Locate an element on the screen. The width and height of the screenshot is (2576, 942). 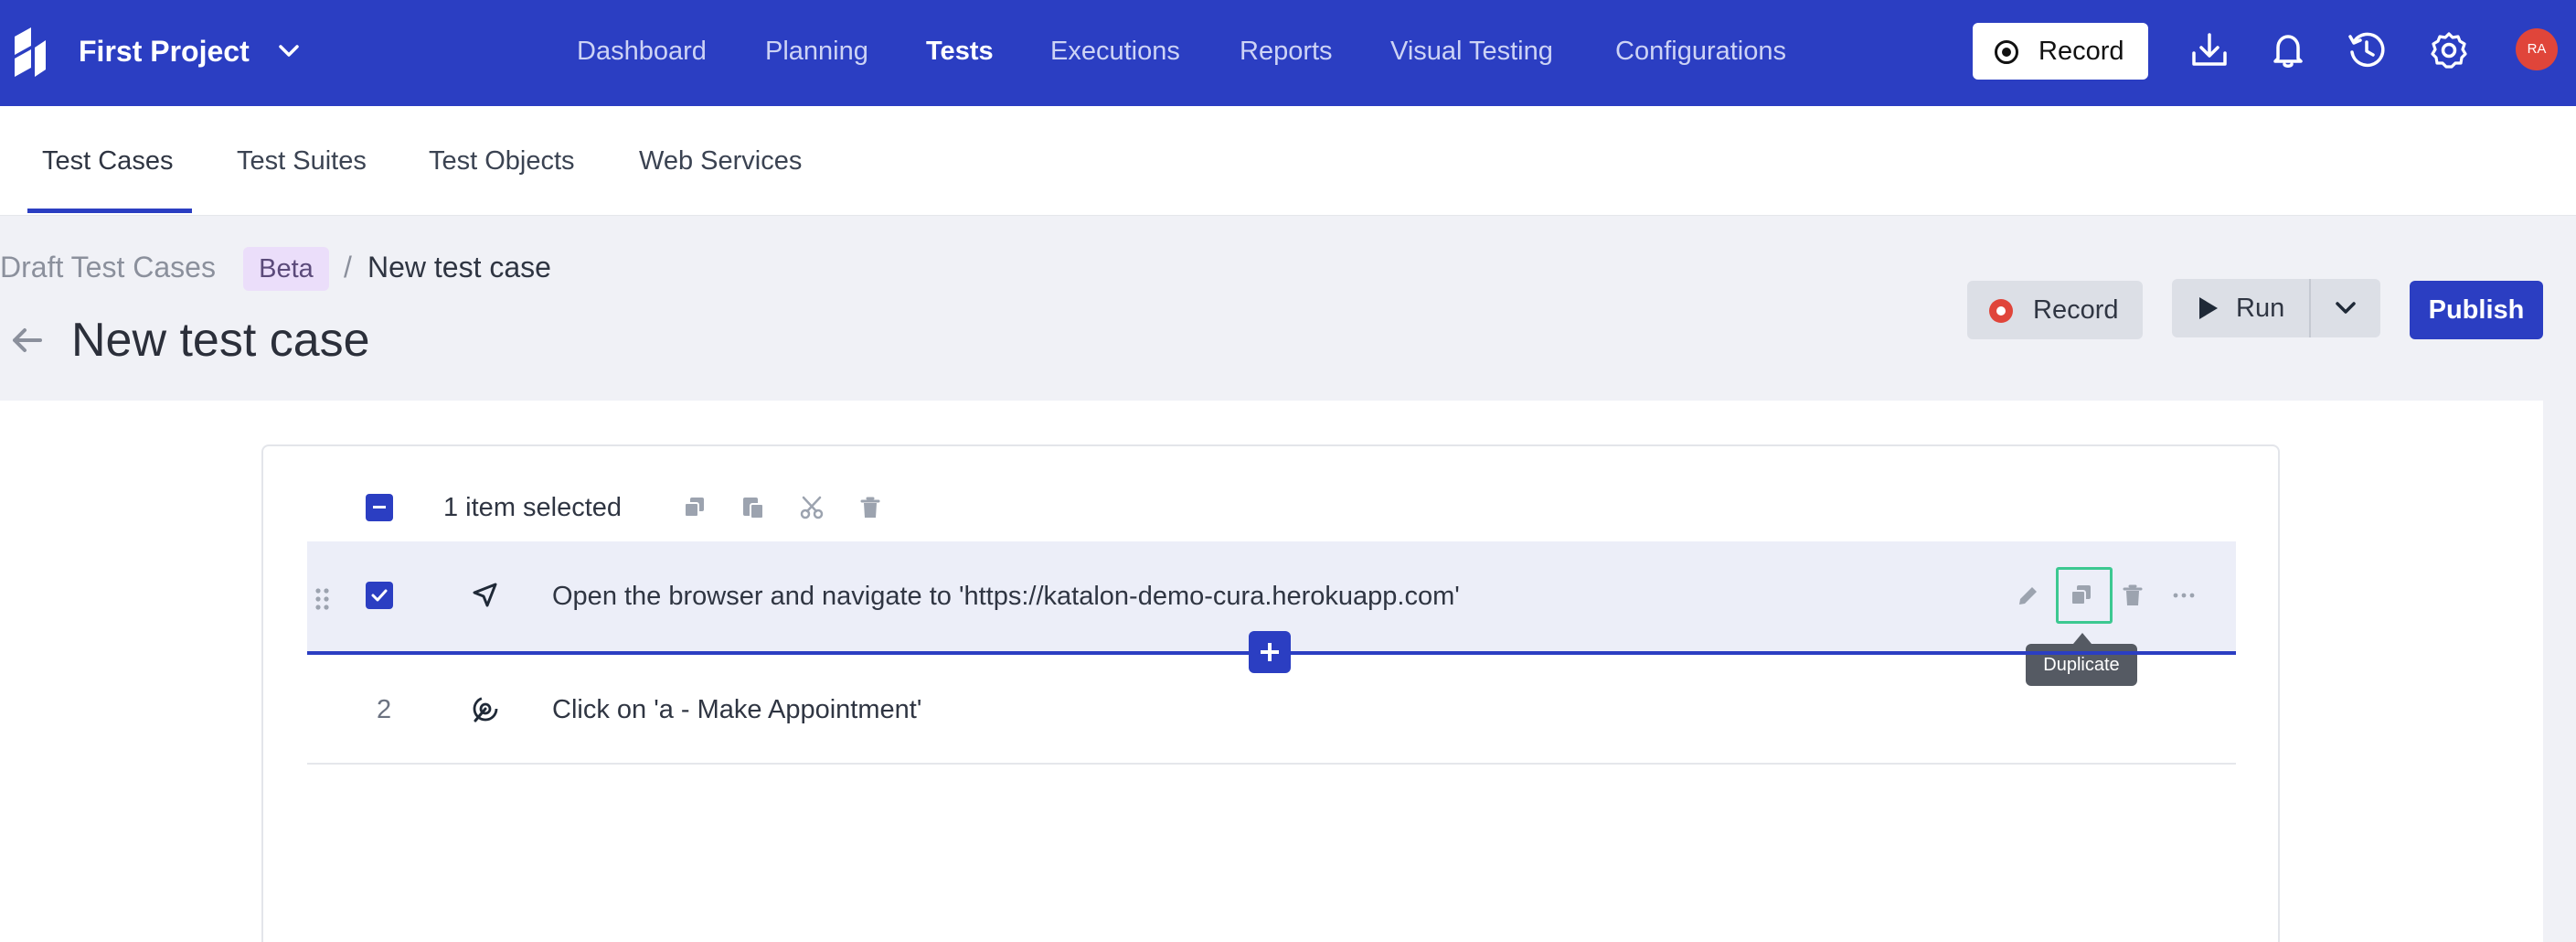
record-button: Record is located at coordinates (2055, 310).